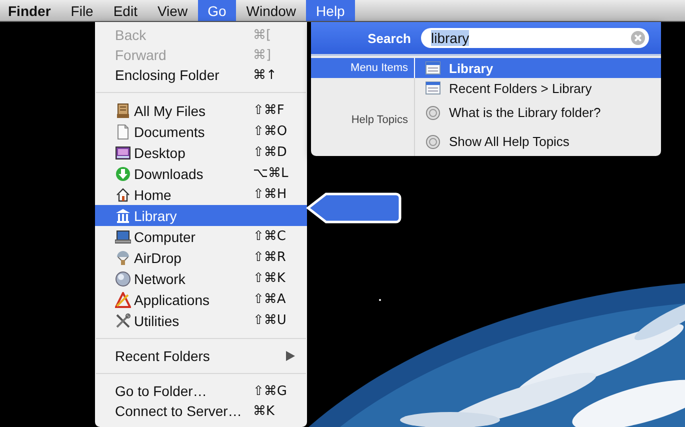  What do you see at coordinates (201, 131) in the screenshot?
I see `menu-item: Documents ⇧⌘O` at bounding box center [201, 131].